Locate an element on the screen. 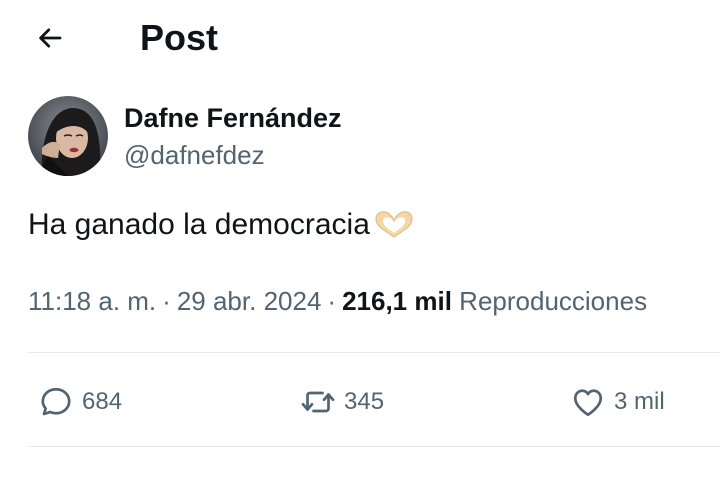  author-display-name: Dafne Fernández is located at coordinates (233, 118).